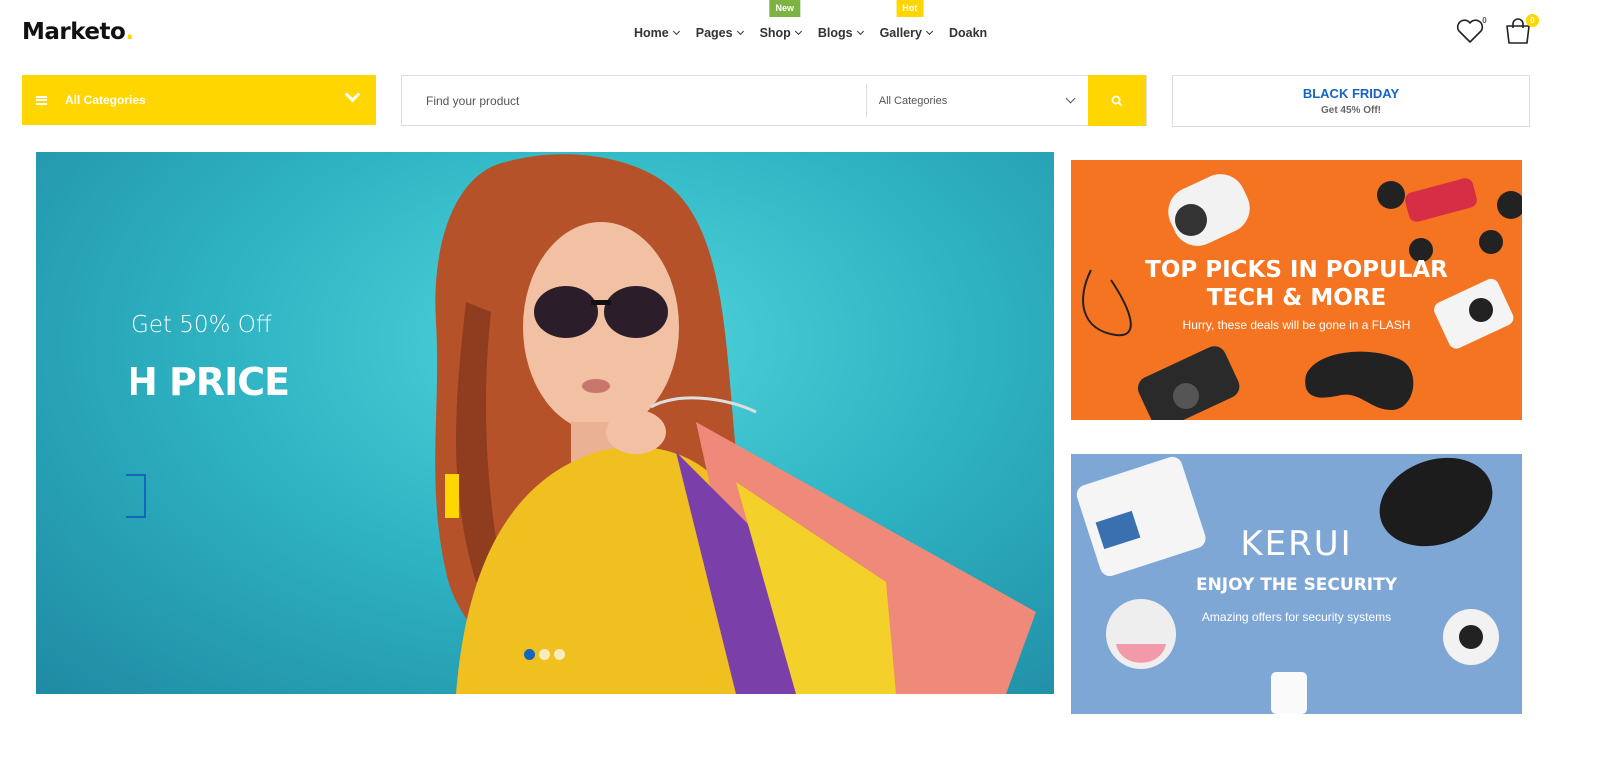  Describe the element at coordinates (841, 33) in the screenshot. I see `nav-blogs: Blogs` at that location.